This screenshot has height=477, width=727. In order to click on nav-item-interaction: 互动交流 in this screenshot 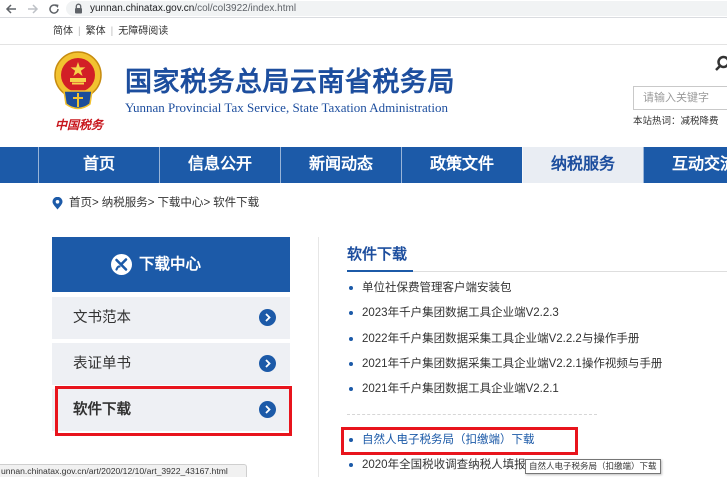, I will do `click(685, 165)`.